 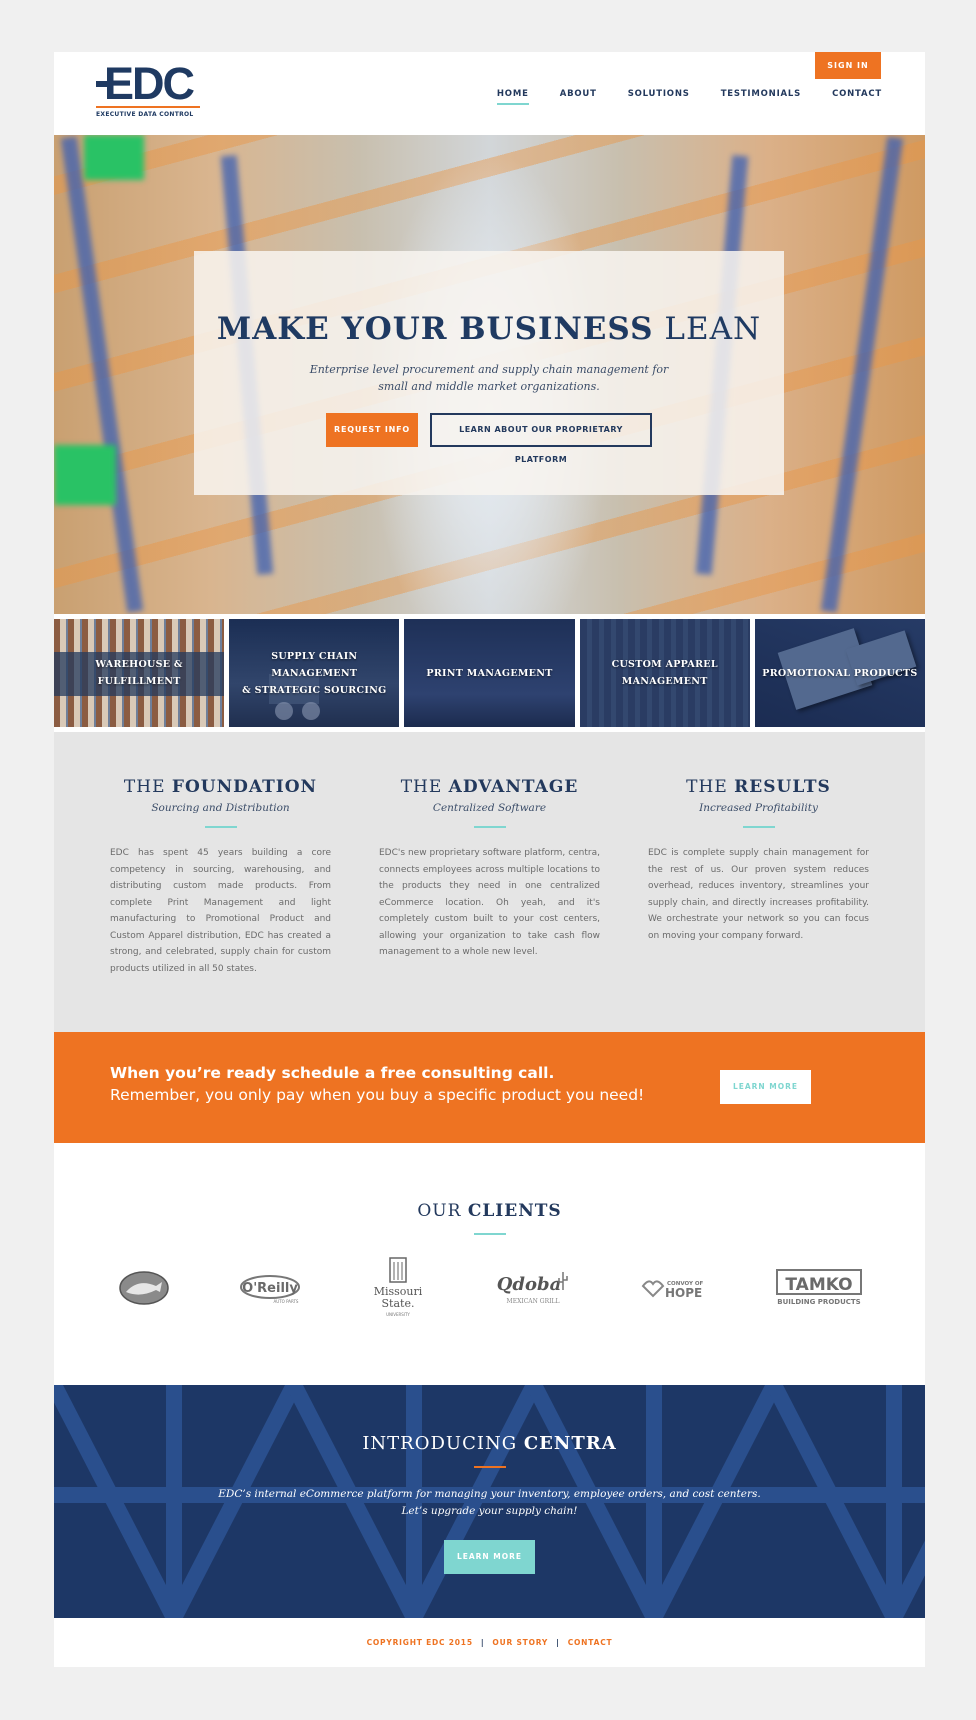 What do you see at coordinates (489, 1557) in the screenshot?
I see `centra-learn-more-button: LEARN MORE` at bounding box center [489, 1557].